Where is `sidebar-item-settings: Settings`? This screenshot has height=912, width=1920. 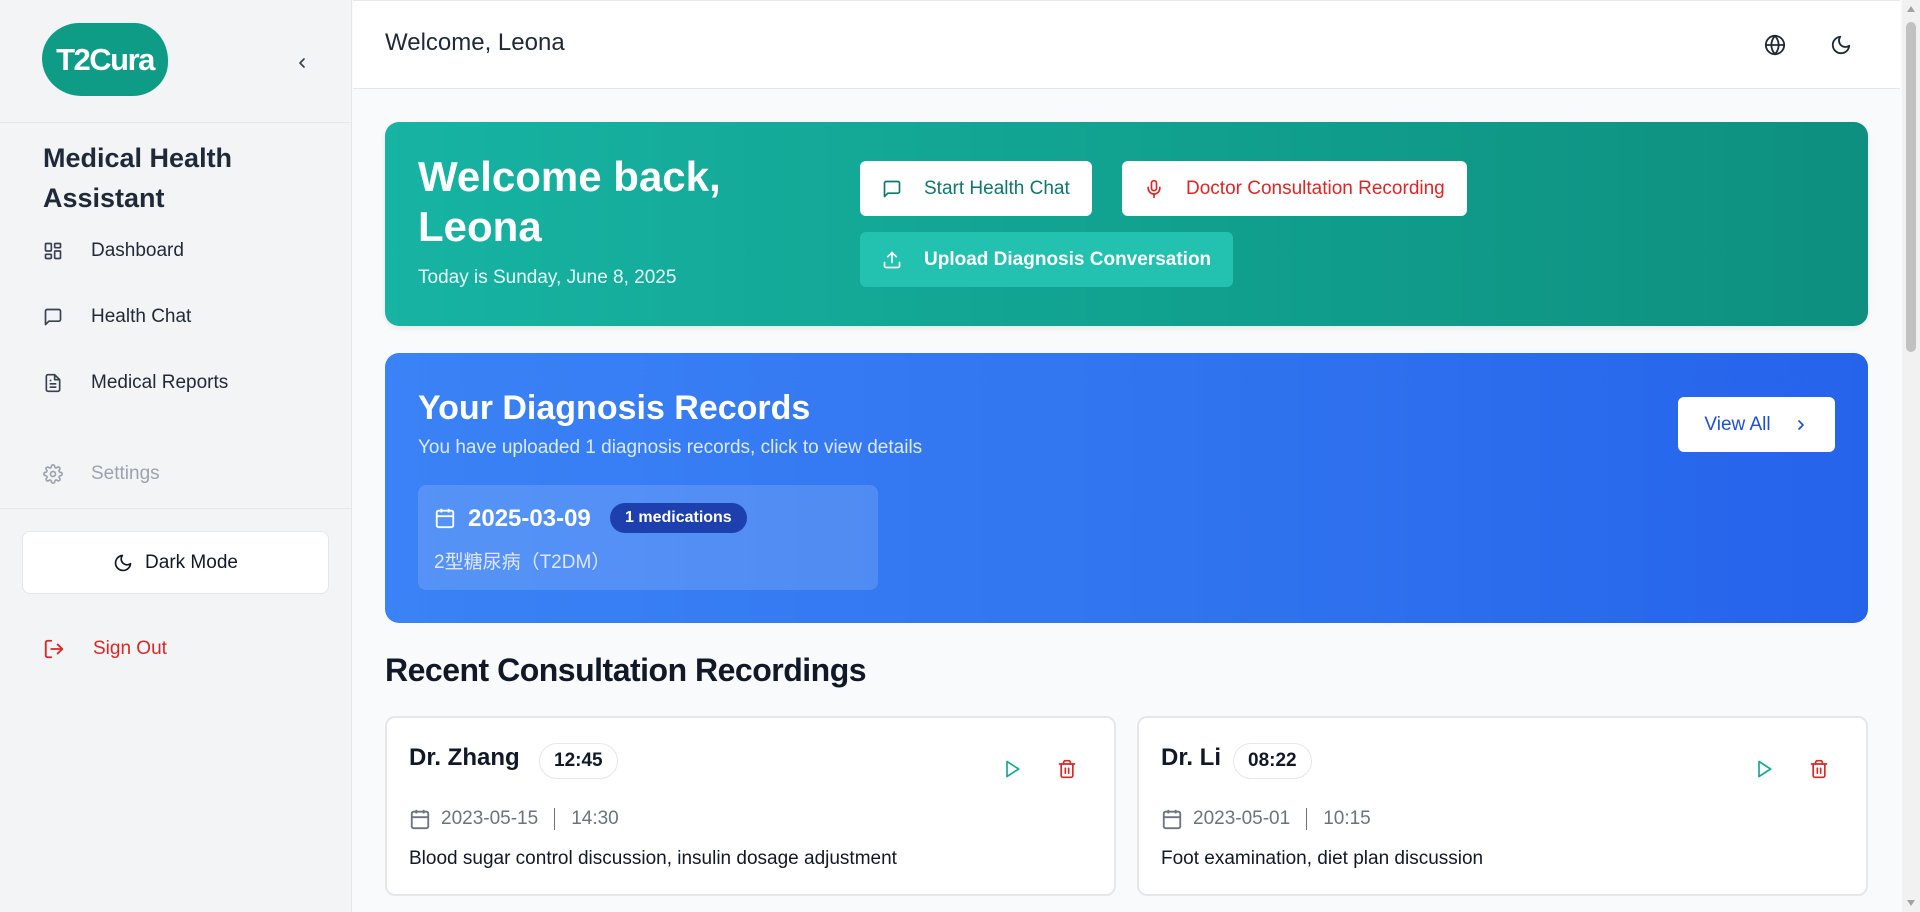
sidebar-item-settings: Settings is located at coordinates (188, 474).